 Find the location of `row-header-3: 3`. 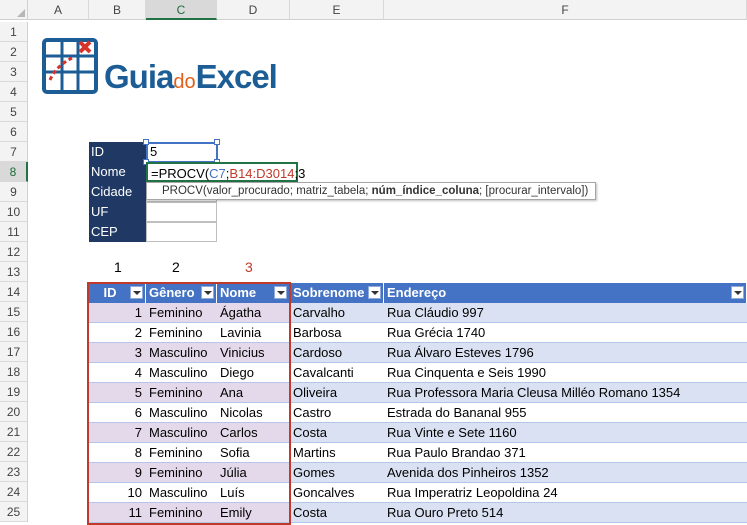

row-header-3: 3 is located at coordinates (14, 72).